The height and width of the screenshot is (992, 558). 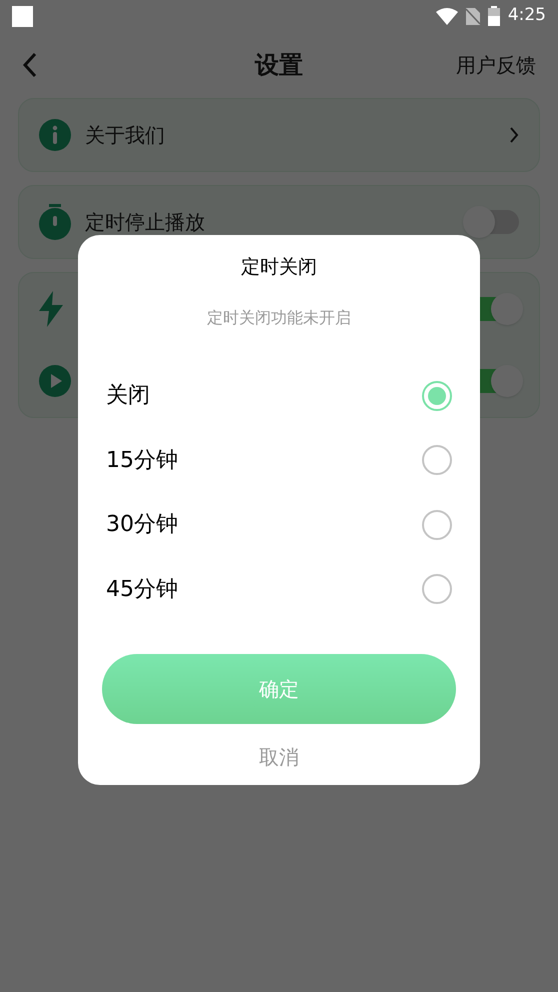 What do you see at coordinates (55, 222) in the screenshot?
I see `stopwatch-icon` at bounding box center [55, 222].